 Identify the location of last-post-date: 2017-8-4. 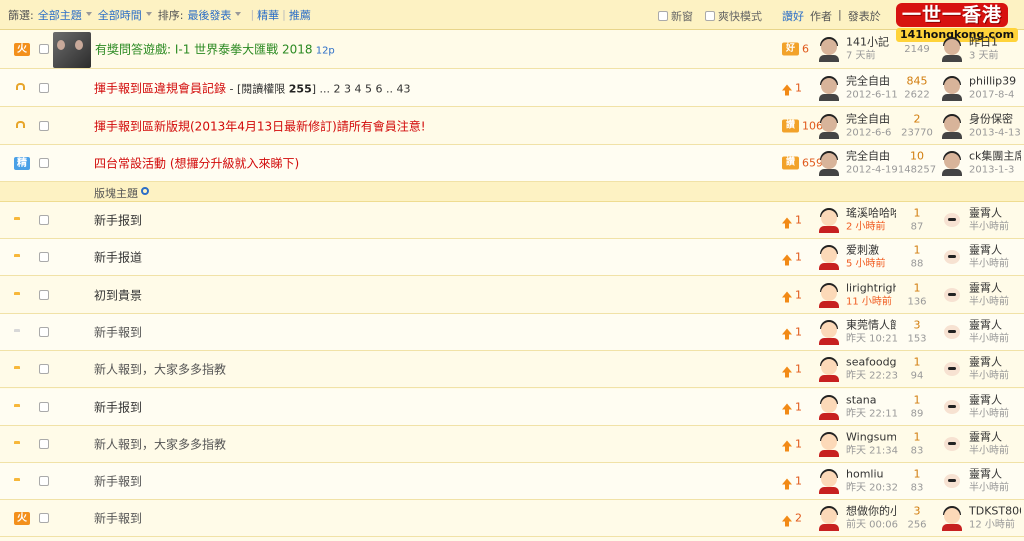
(991, 94).